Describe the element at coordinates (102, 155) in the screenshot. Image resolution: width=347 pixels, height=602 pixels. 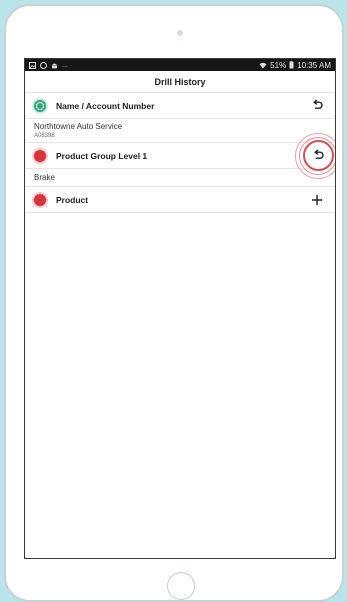
I see `drill-level-label: Product Group Level 1` at that location.